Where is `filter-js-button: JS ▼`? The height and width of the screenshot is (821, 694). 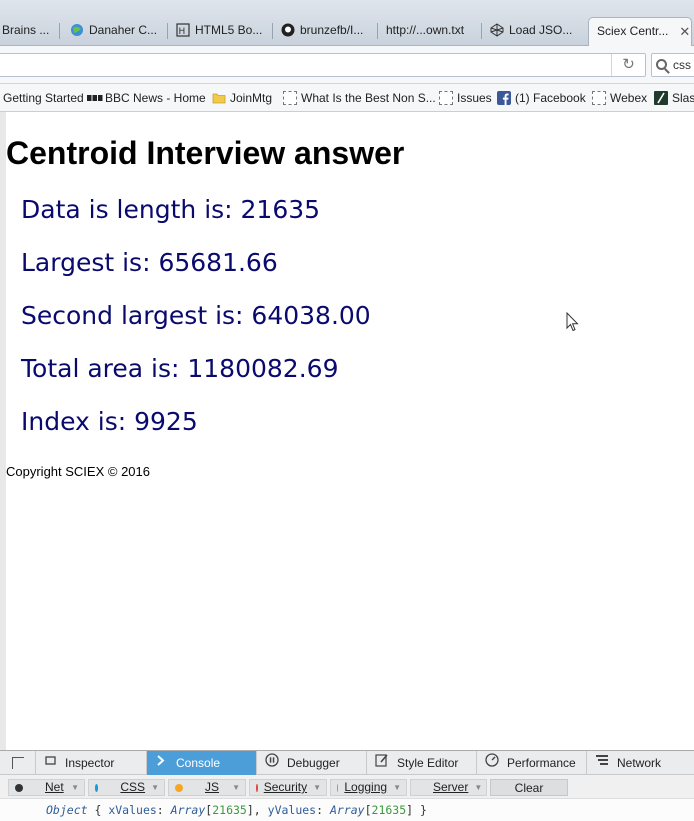
filter-js-button: JS ▼ is located at coordinates (207, 787).